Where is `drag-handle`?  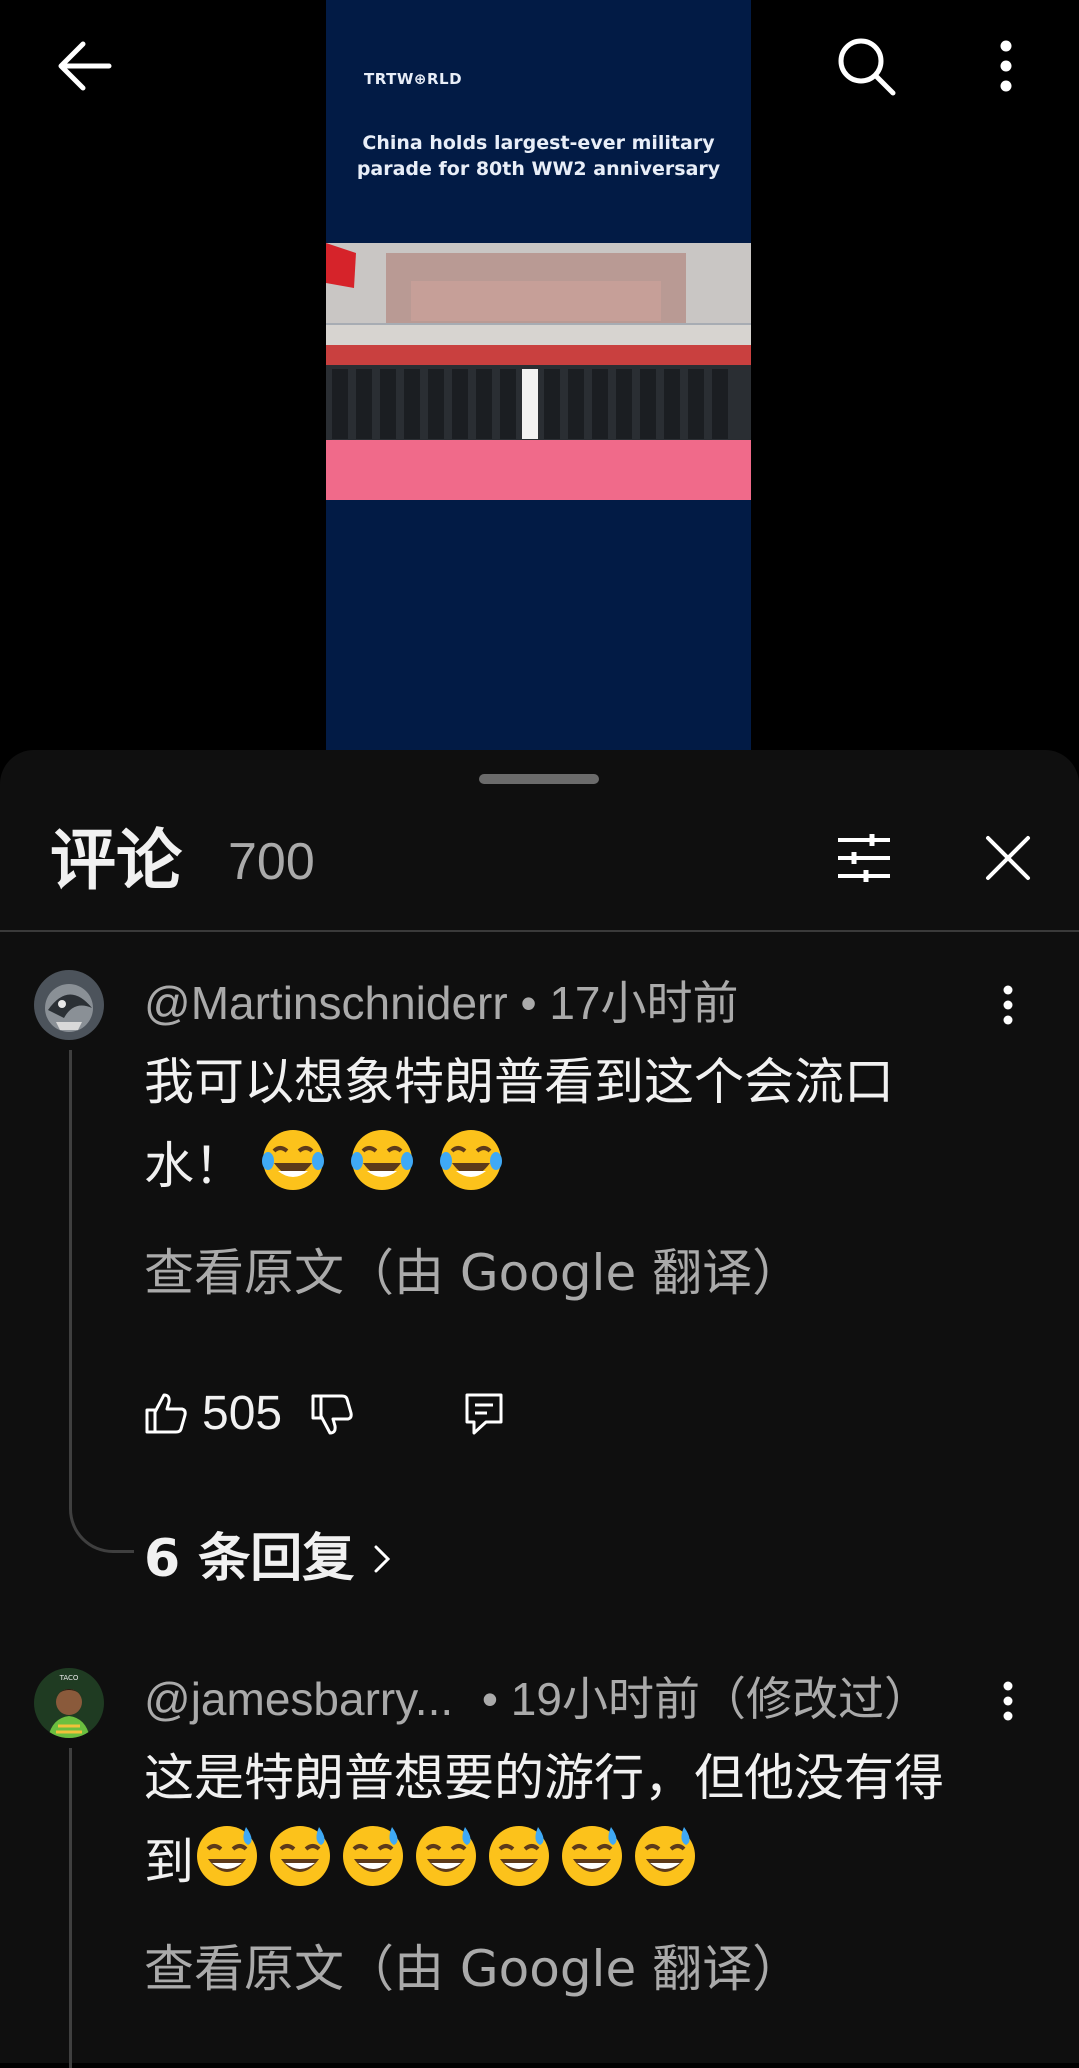
drag-handle is located at coordinates (539, 779).